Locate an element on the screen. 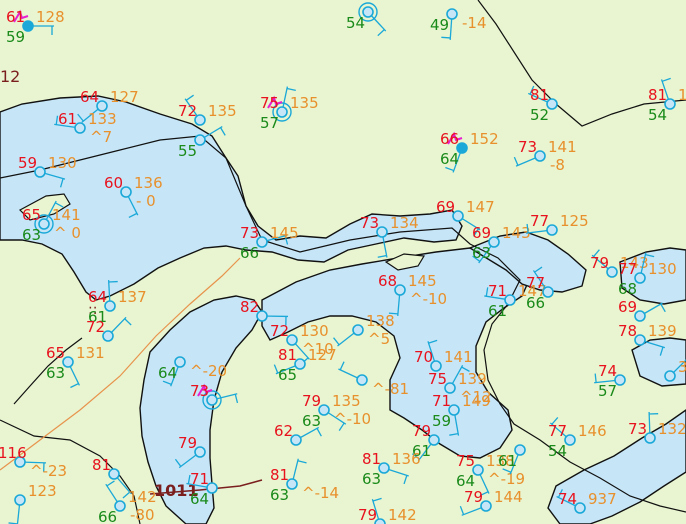  pressure-change-label: -8 is located at coordinates (557, 165).